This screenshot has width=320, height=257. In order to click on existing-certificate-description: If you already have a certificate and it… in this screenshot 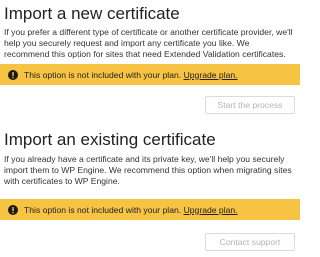, I will do `click(148, 170)`.